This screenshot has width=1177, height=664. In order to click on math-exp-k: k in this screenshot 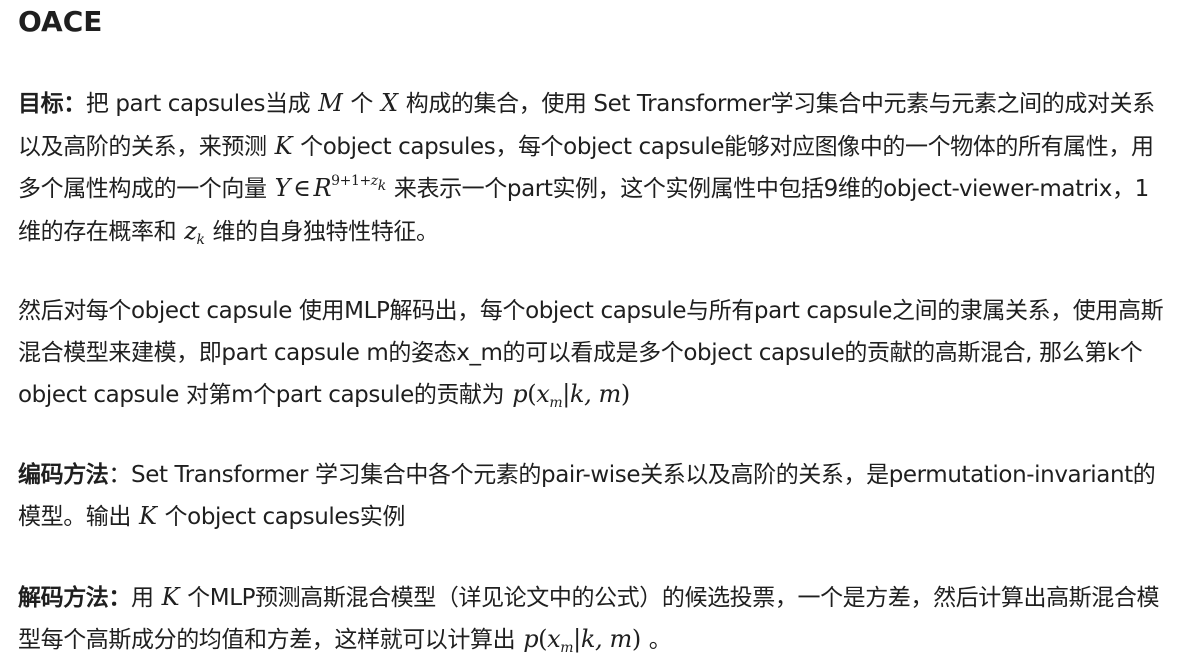, I will do `click(381, 186)`.